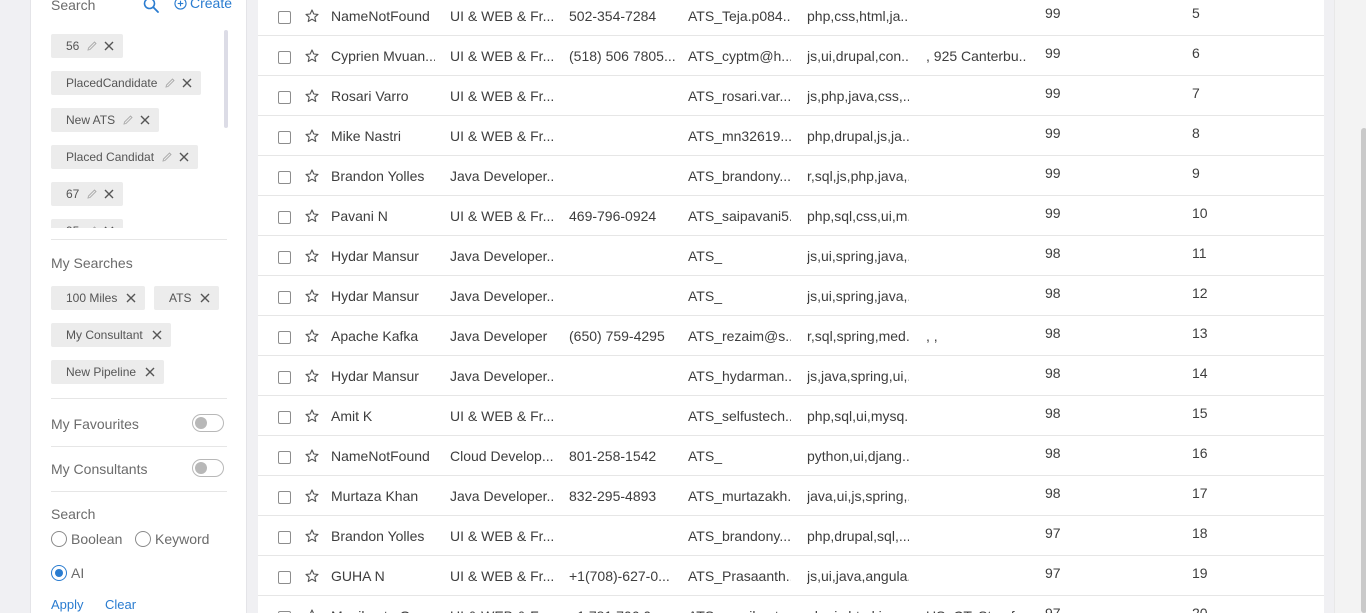 This screenshot has width=1366, height=613. Describe the element at coordinates (86, 539) in the screenshot. I see `boolean-radio: Boolean` at that location.